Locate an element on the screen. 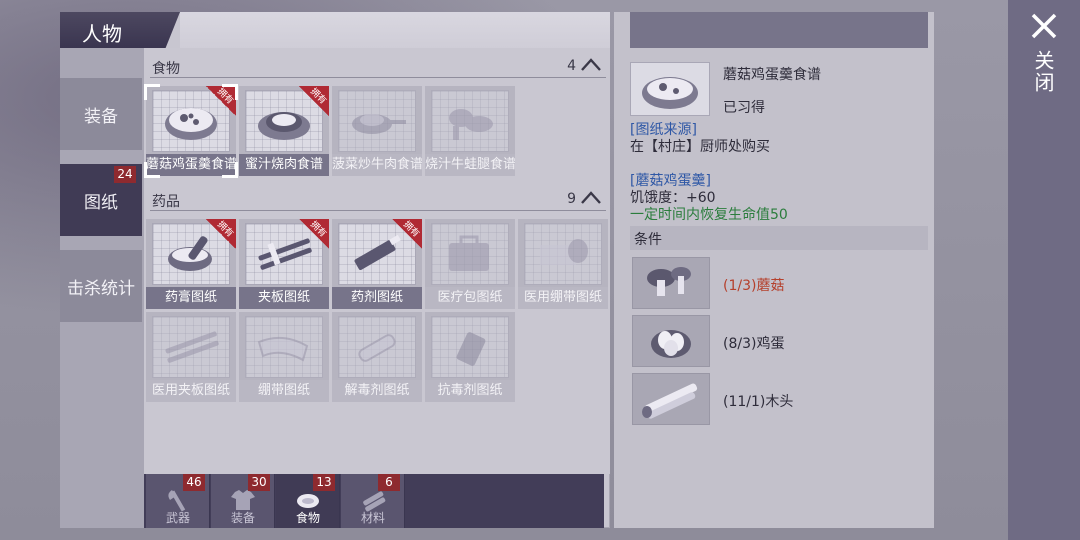 The image size is (1080, 540). panel-title: 人物 is located at coordinates (120, 30).